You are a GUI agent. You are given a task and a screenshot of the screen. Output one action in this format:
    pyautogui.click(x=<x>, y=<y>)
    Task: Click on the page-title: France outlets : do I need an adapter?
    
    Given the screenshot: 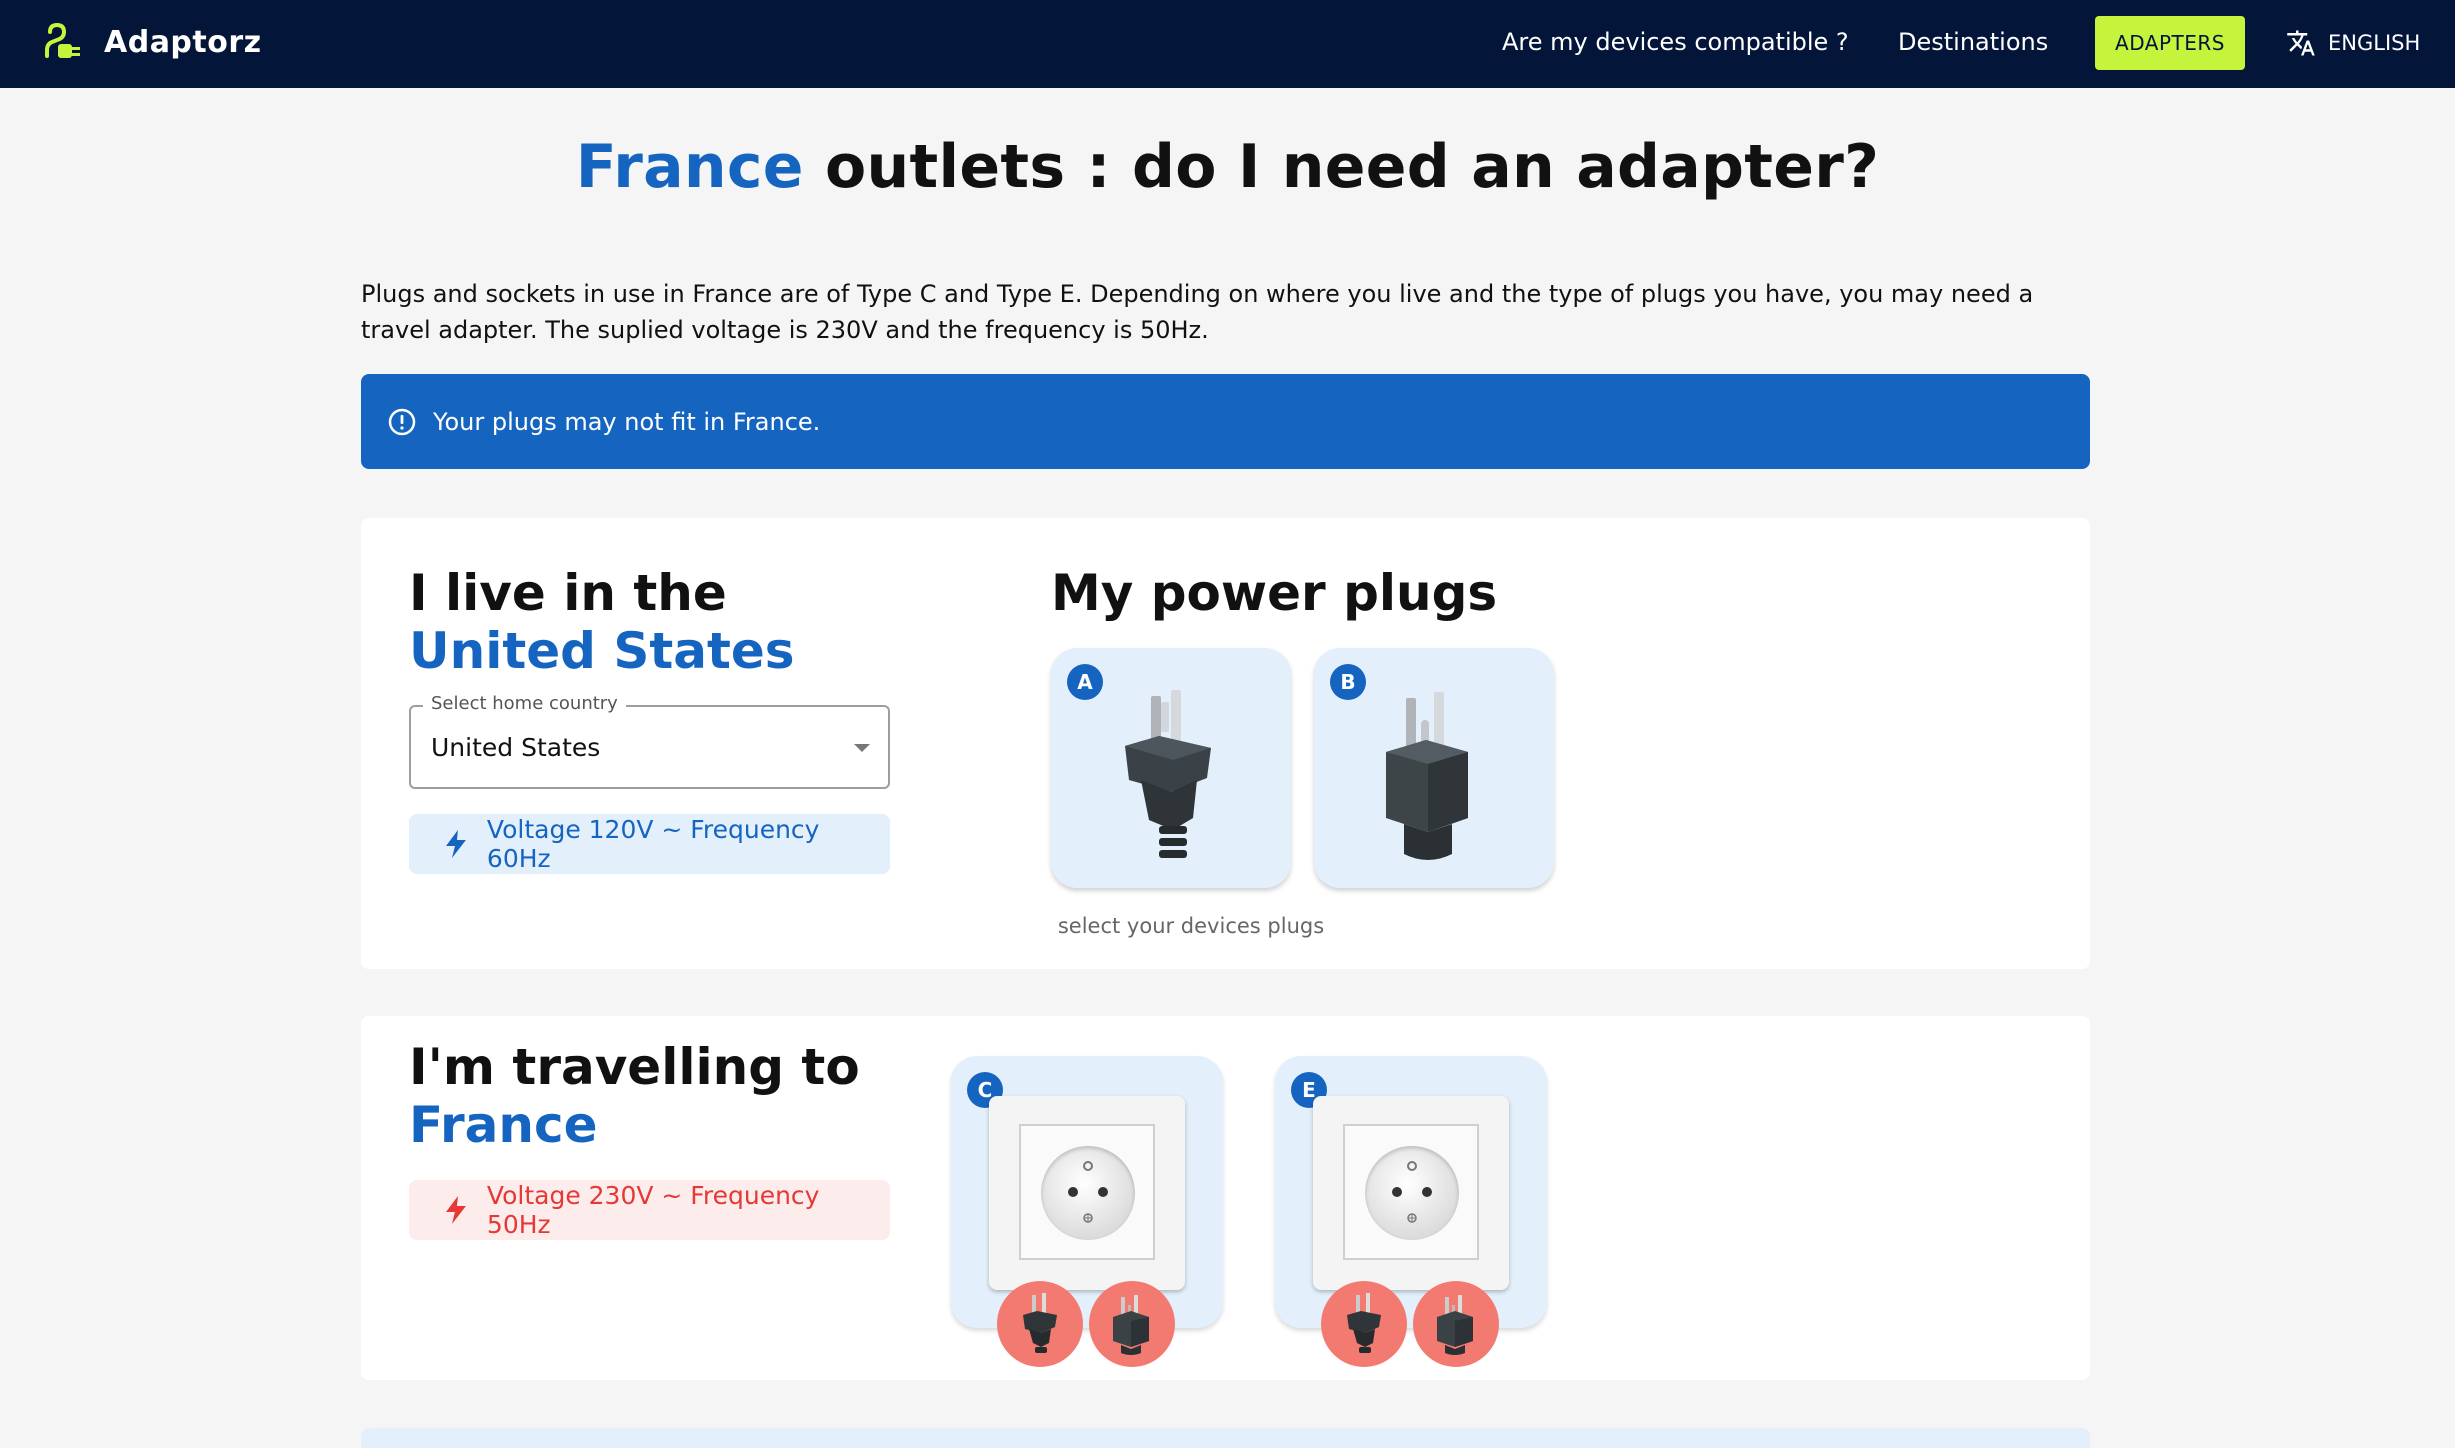 What is the action you would take?
    pyautogui.click(x=1227, y=167)
    